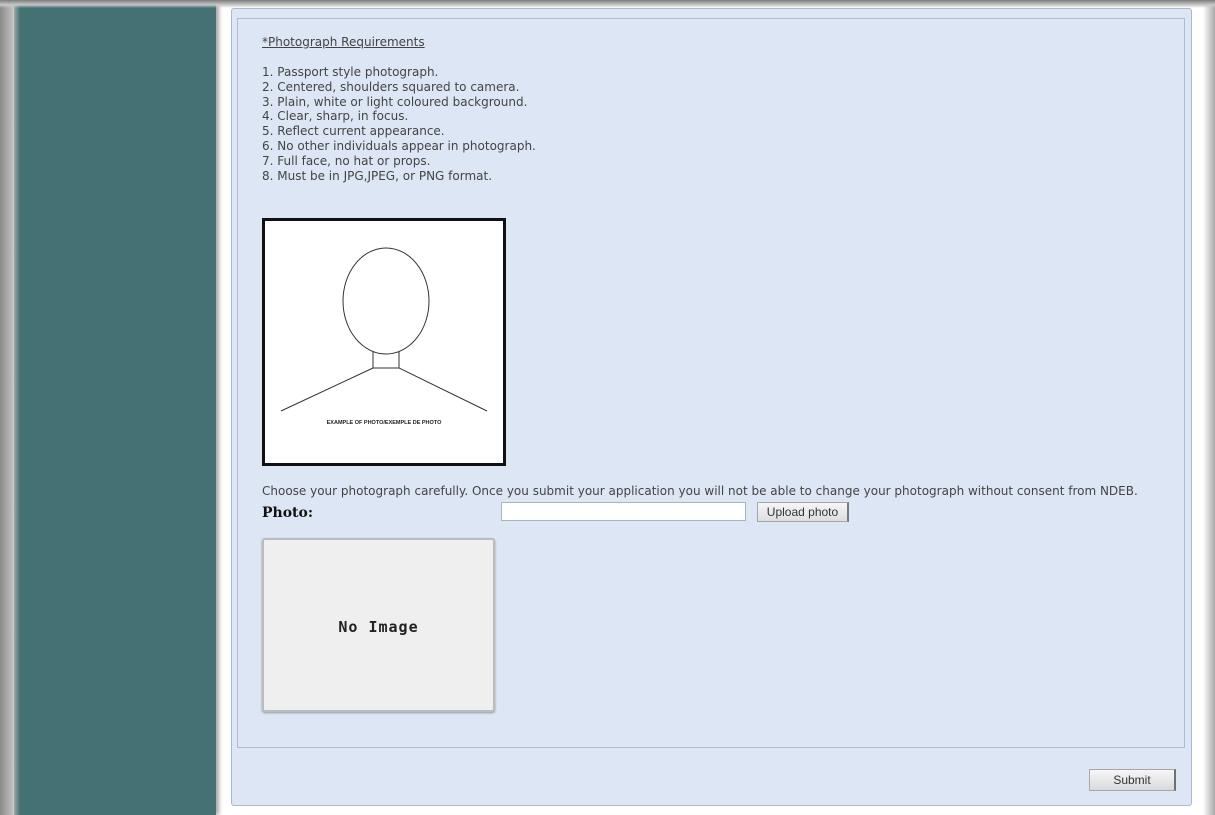 The height and width of the screenshot is (815, 1215). What do you see at coordinates (335, 116) in the screenshot?
I see `requirement-item: 4. Clear, sharp, in focus.` at bounding box center [335, 116].